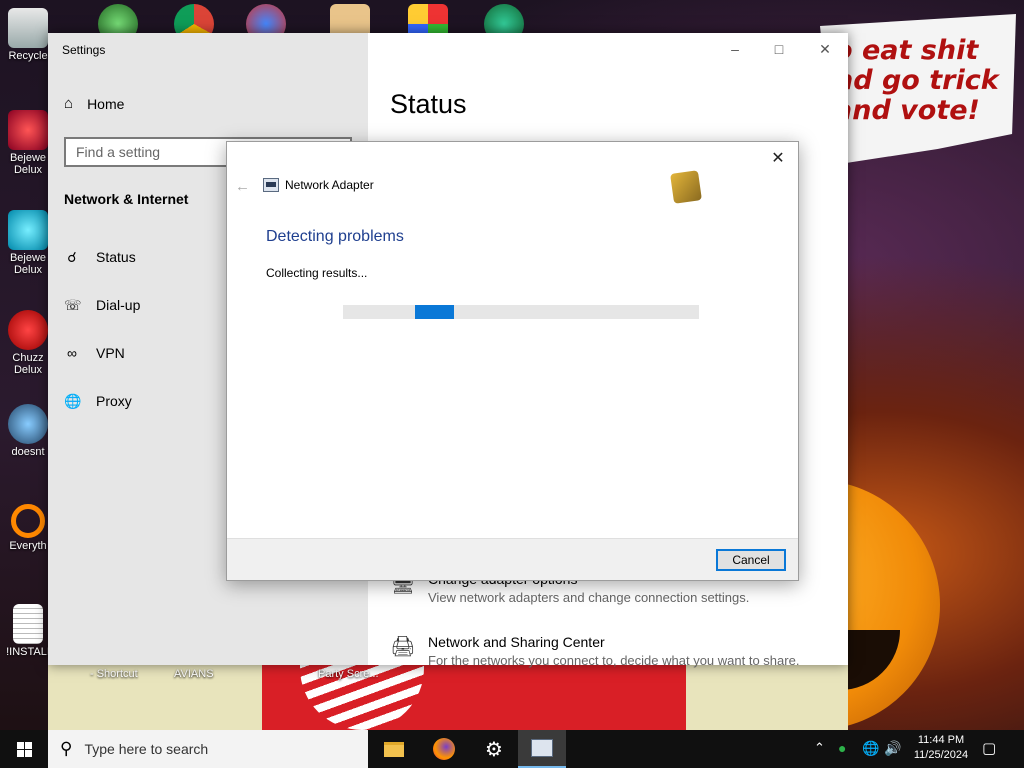 The width and height of the screenshot is (1024, 768). I want to click on desktop-icon-label: doesnt, so click(28, 452).